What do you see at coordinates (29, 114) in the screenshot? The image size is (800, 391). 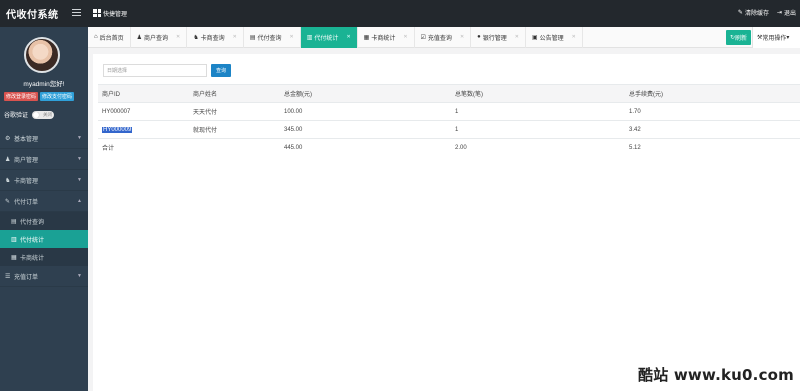 I see `google-verify-row: 谷歌验证 关闭` at bounding box center [29, 114].